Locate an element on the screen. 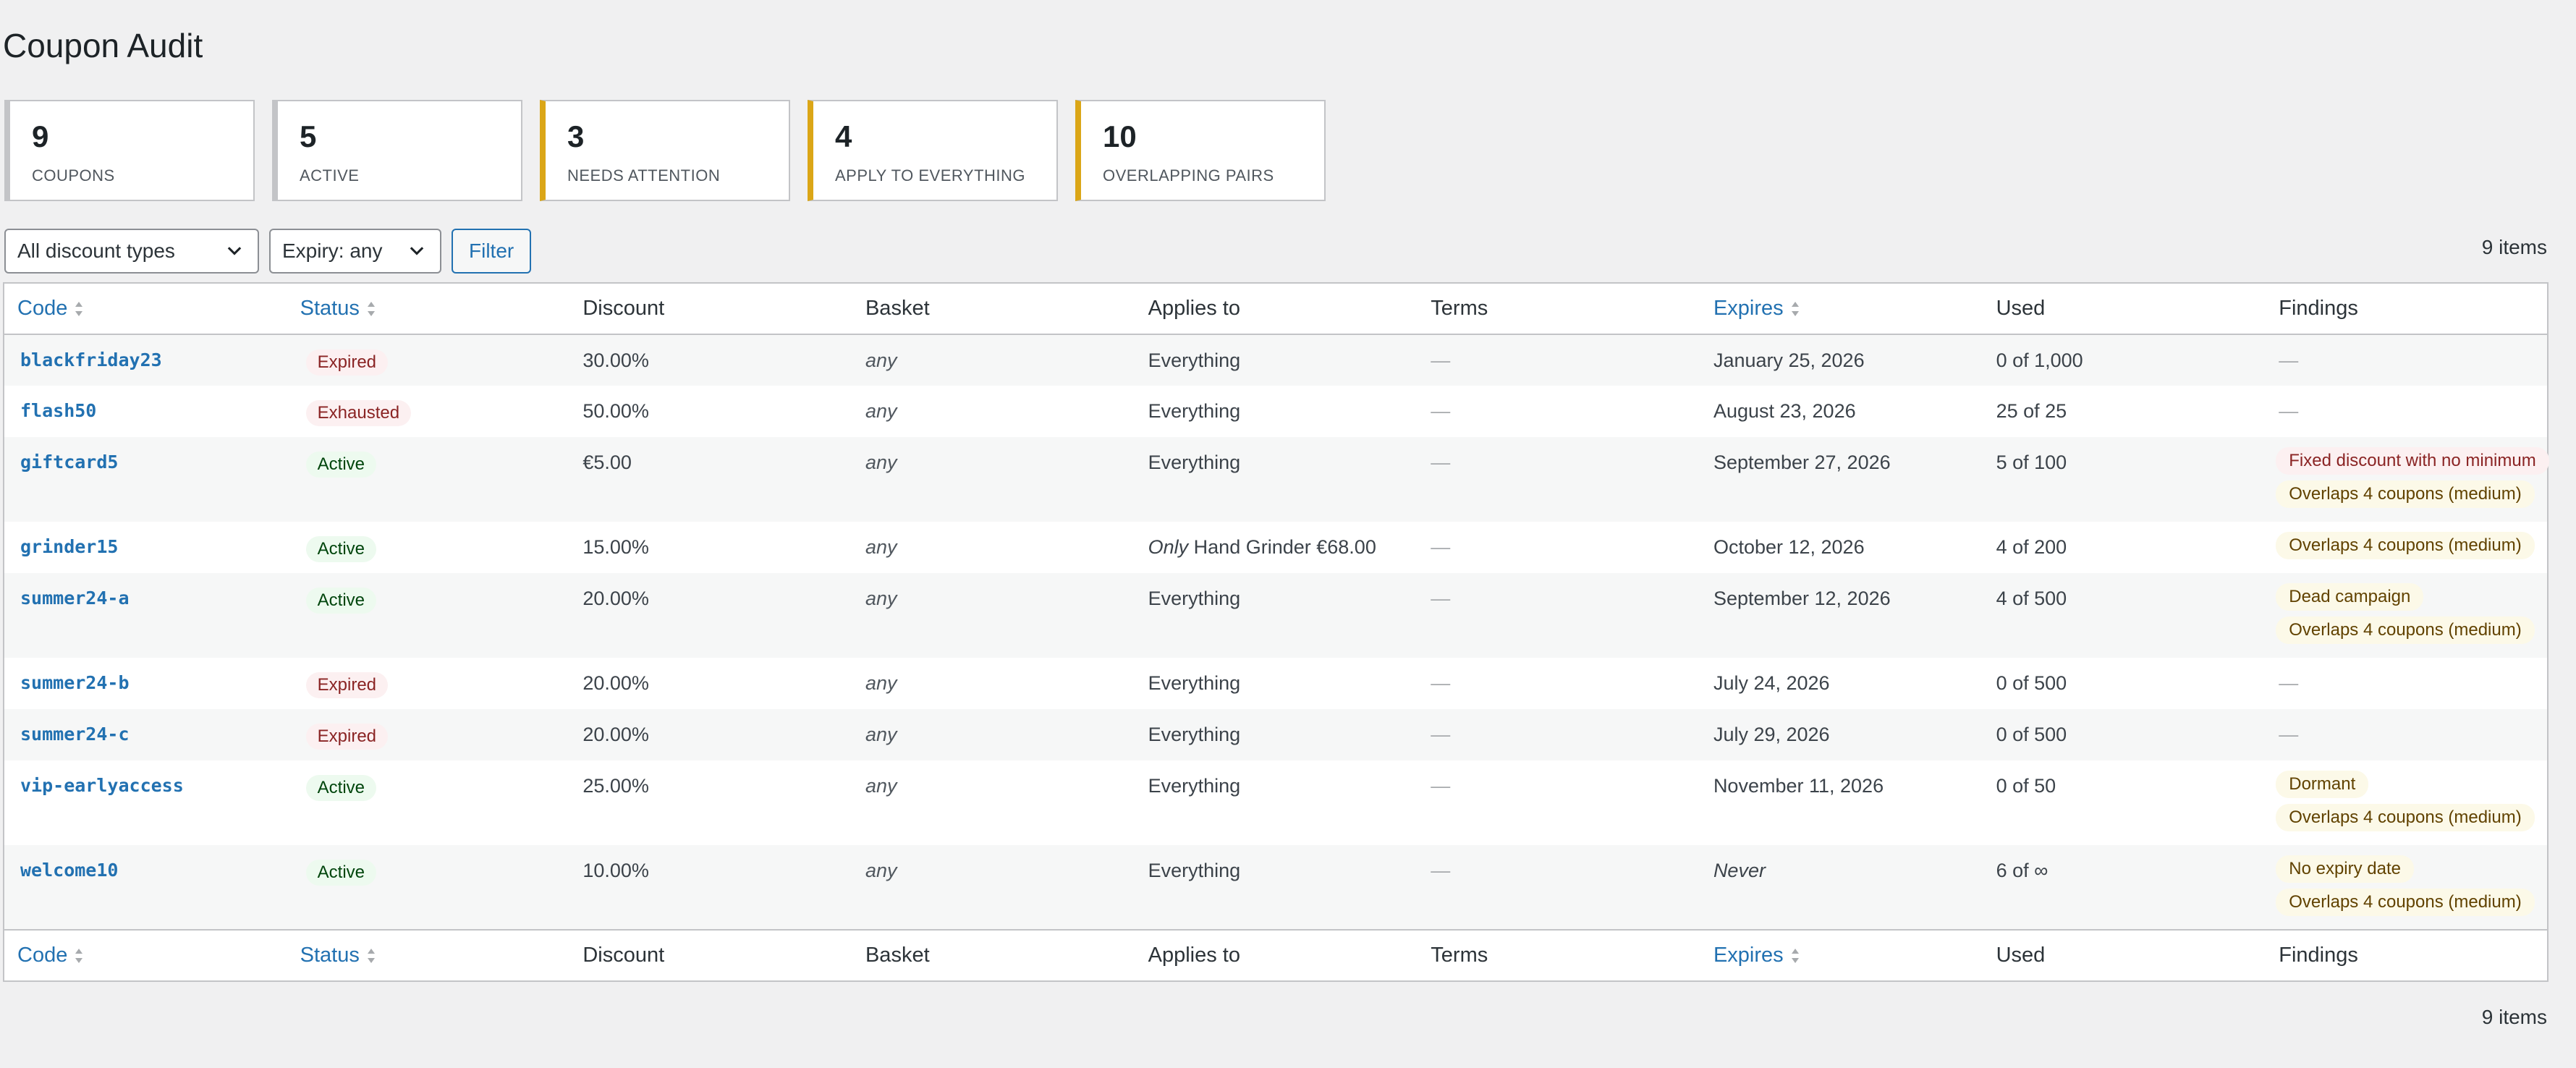 Image resolution: width=2576 pixels, height=1068 pixels. status-cell: Active is located at coordinates (428, 615).